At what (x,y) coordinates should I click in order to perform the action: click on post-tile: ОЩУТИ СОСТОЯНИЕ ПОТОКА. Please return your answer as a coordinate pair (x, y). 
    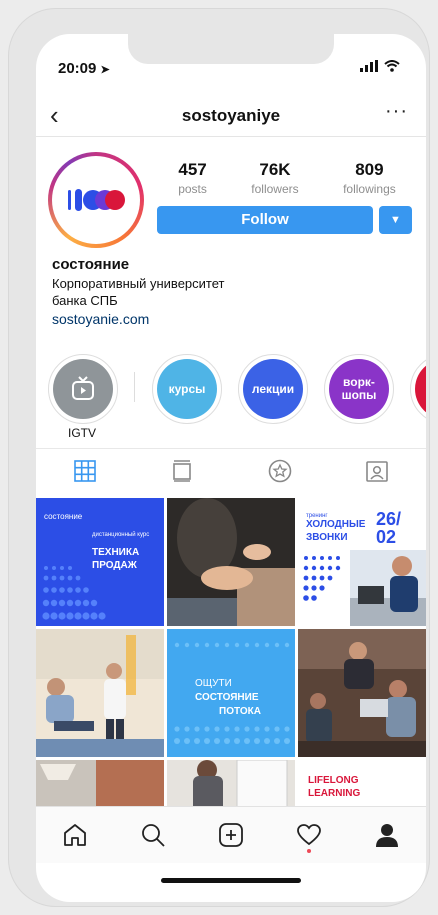
    Looking at the image, I should click on (231, 693).